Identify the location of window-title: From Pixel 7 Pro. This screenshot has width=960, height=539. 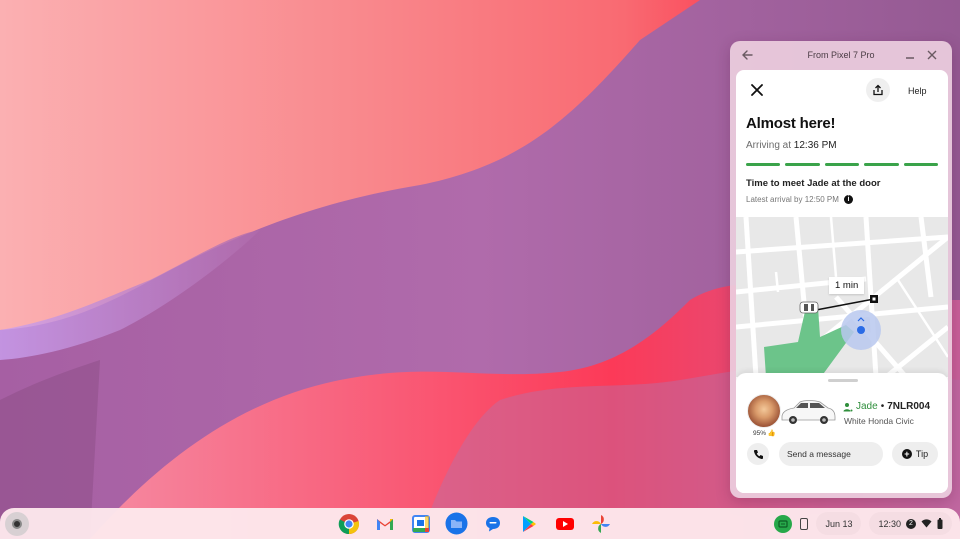
(841, 55).